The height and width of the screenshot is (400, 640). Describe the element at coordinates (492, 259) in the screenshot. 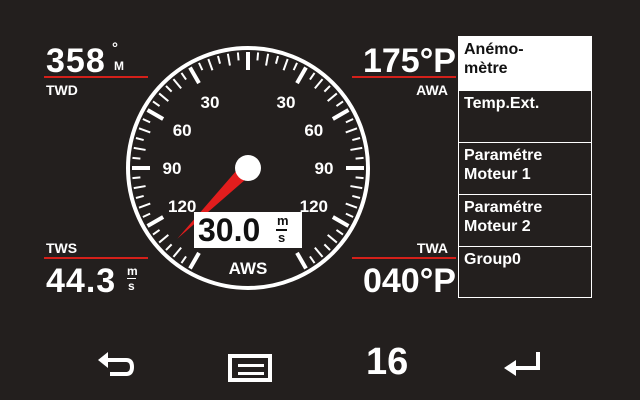

I see `menu-item-group0-line1: Group0` at that location.